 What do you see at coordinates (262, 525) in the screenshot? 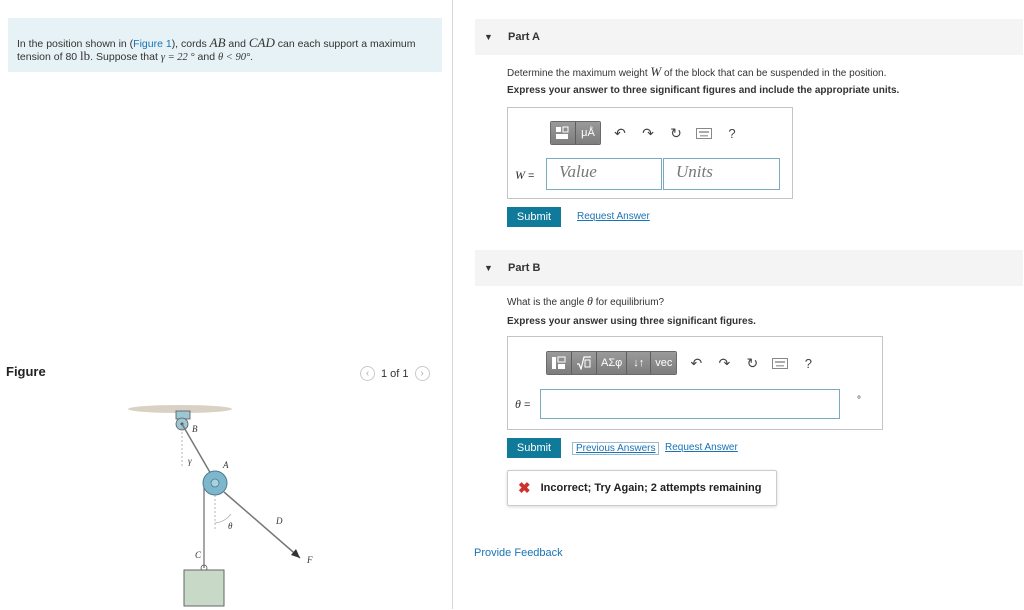
I see `cord-ad` at bounding box center [262, 525].